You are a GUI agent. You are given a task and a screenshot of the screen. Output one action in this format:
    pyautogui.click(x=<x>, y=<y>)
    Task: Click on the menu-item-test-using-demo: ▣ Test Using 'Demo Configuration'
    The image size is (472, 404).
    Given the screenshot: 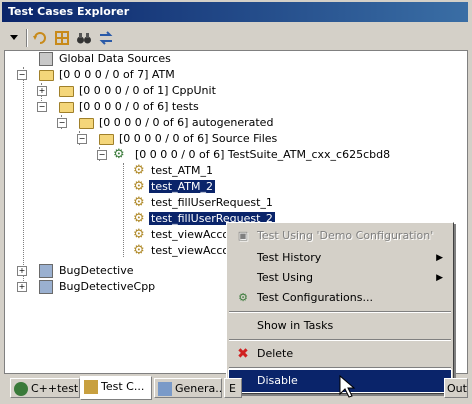 What is the action you would take?
    pyautogui.click(x=340, y=236)
    